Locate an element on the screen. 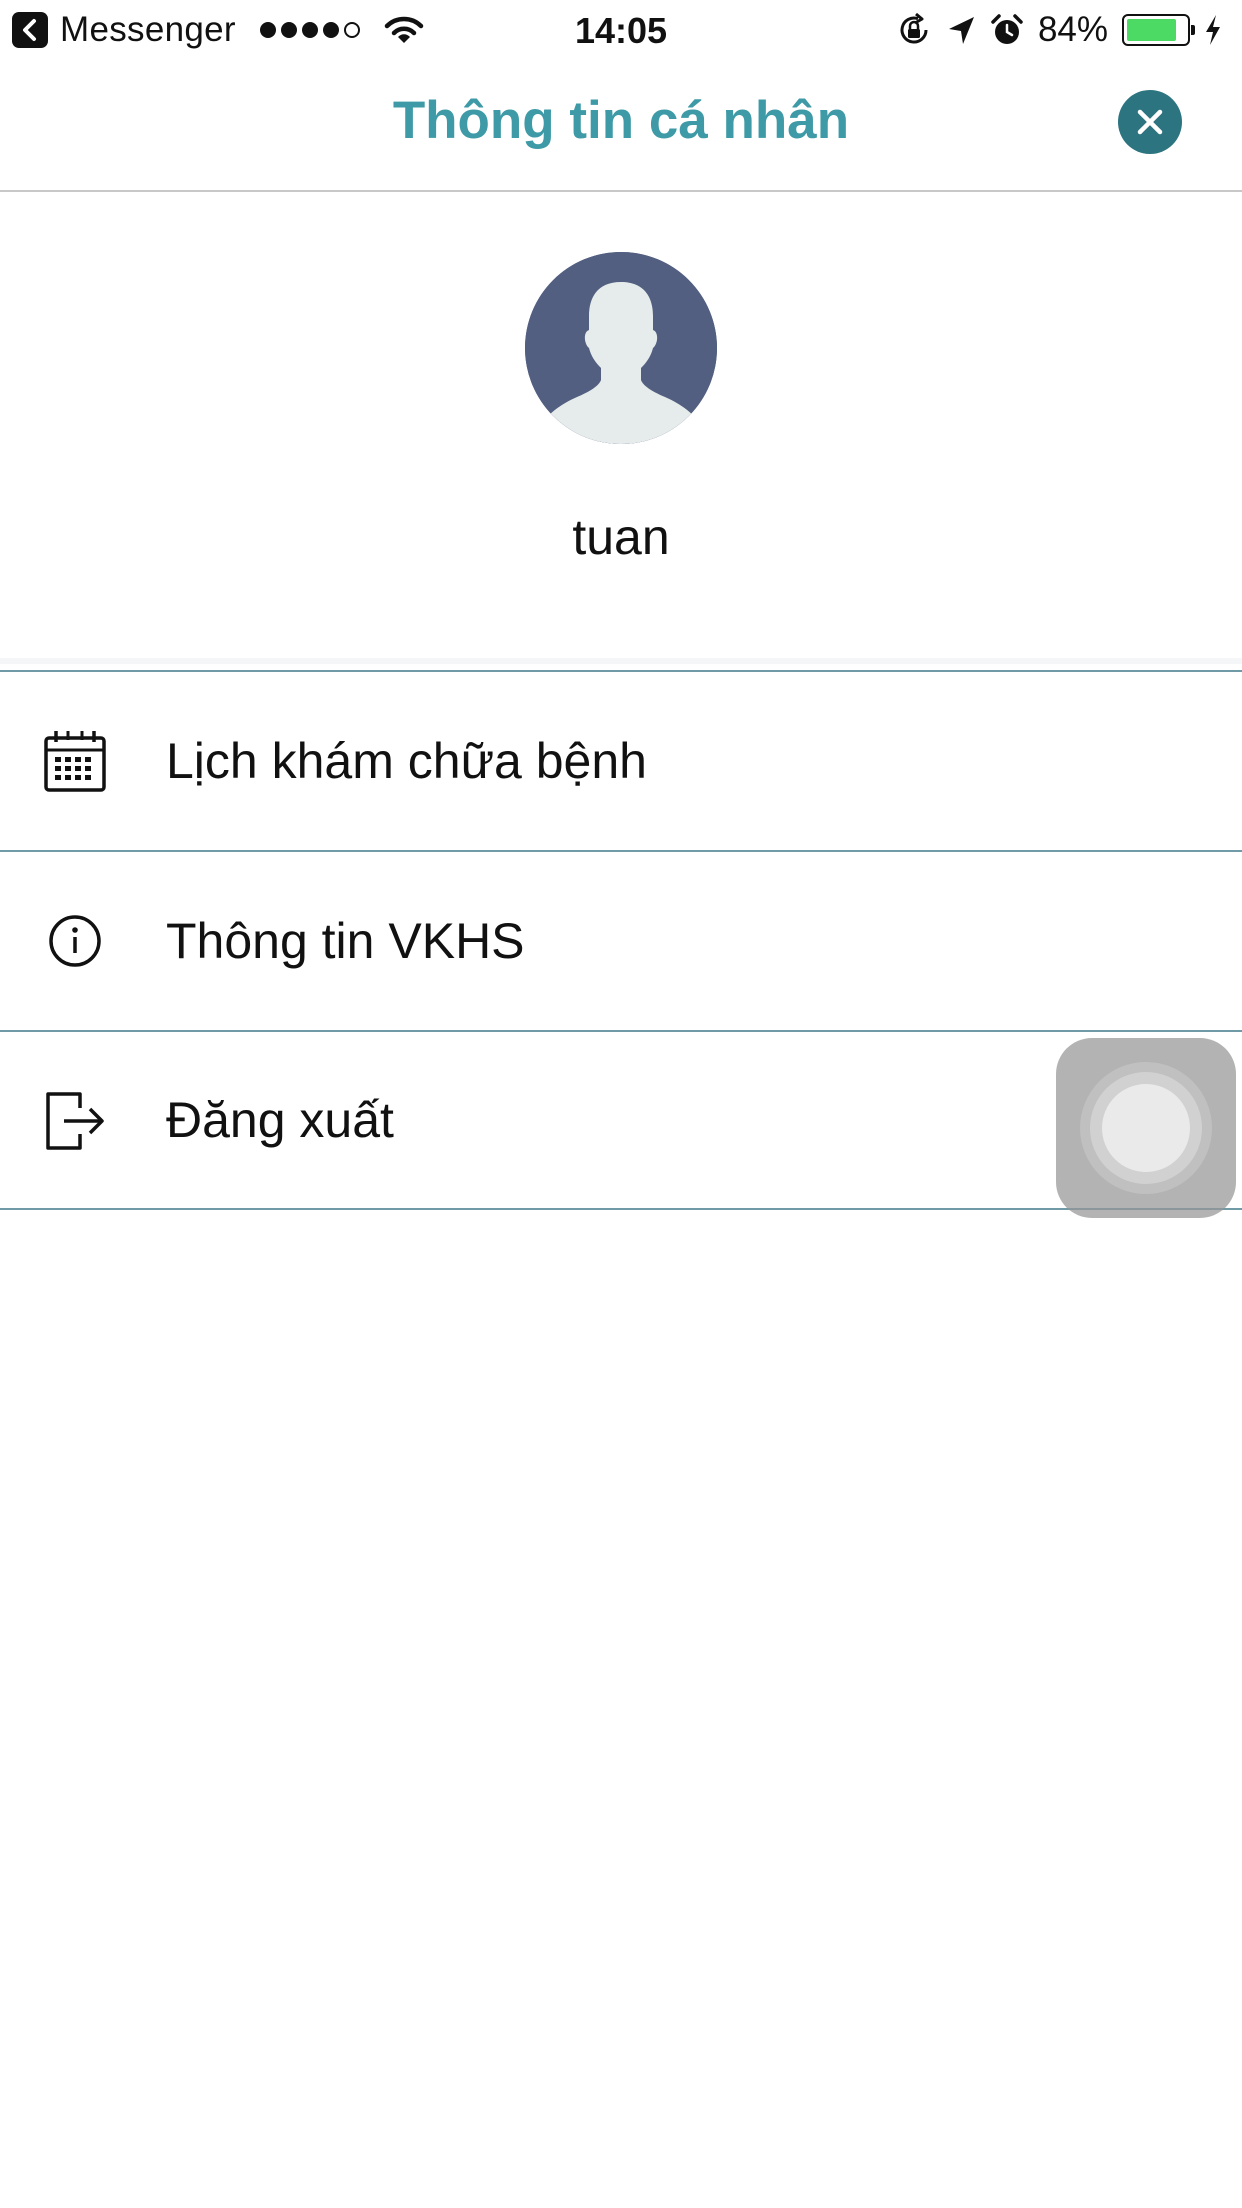  battery-icon is located at coordinates (1158, 30).